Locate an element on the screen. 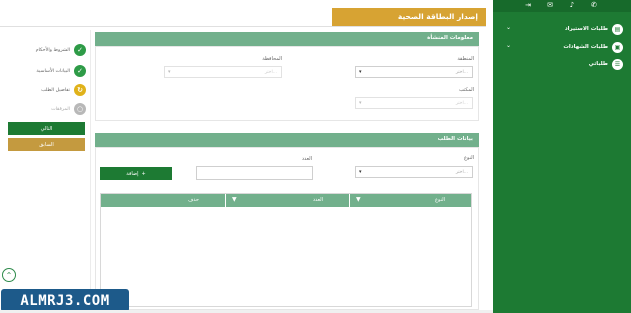  plus-icon: + is located at coordinates (143, 173).